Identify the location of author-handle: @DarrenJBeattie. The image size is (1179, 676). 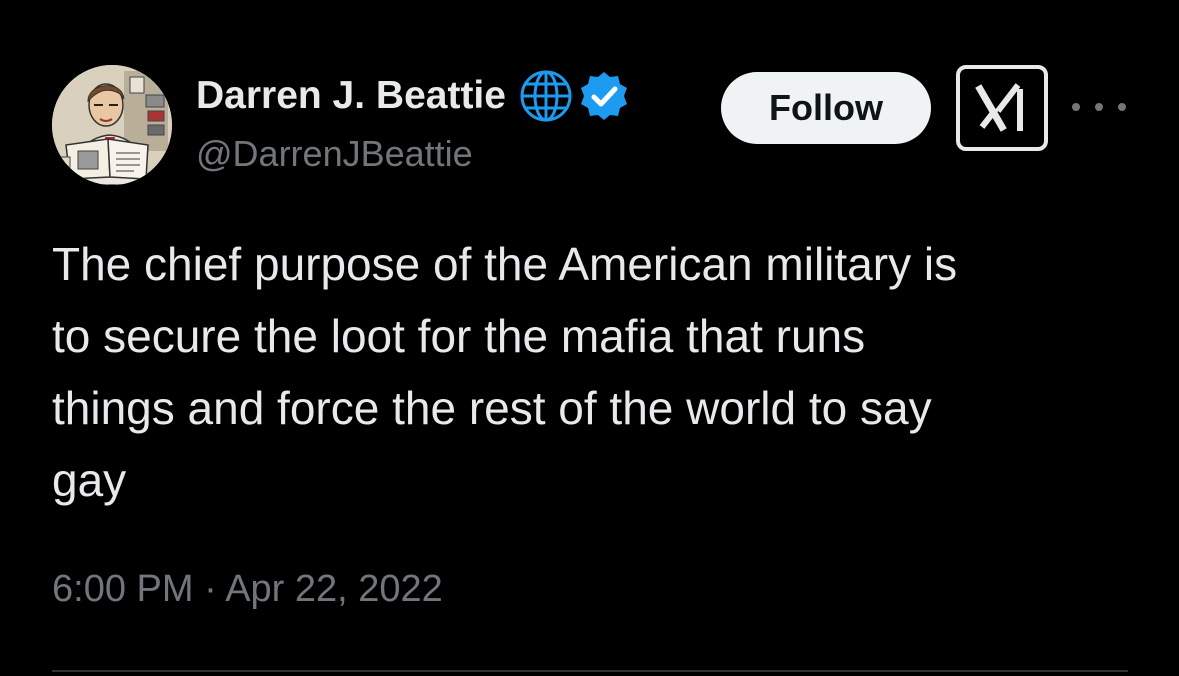
(334, 154).